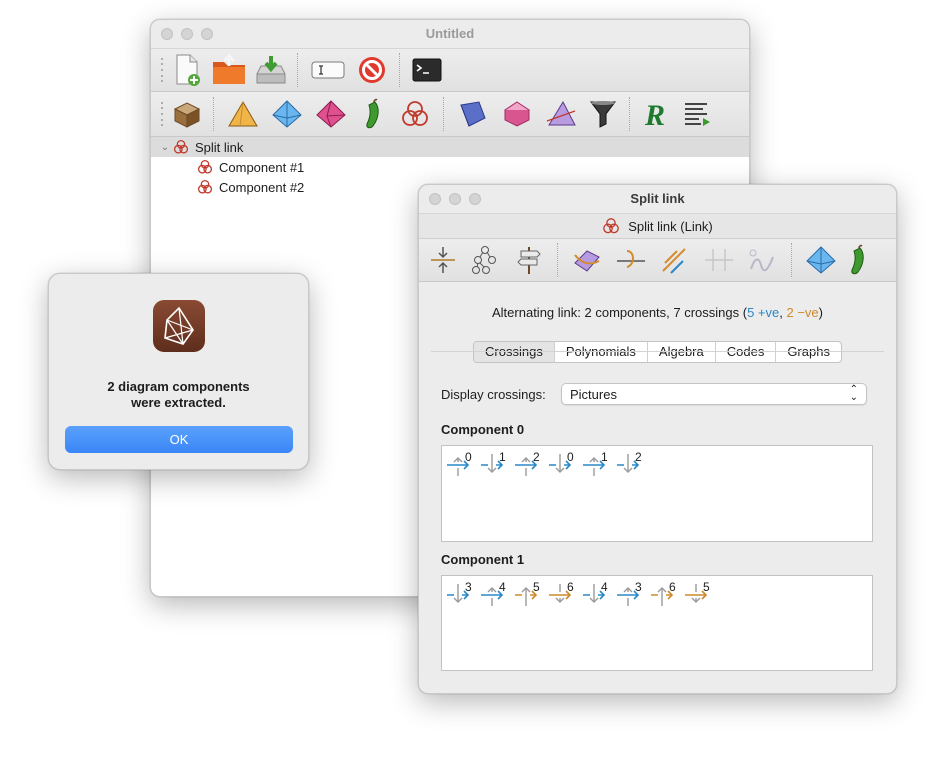 This screenshot has width=944, height=760. Describe the element at coordinates (473, 114) in the screenshot. I see `normal-surfaces-icon` at that location.